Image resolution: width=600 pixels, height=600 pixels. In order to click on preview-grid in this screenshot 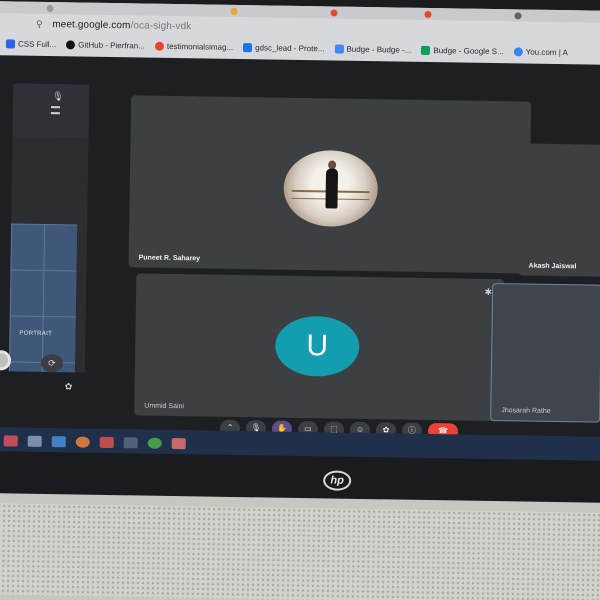, I will do `click(43, 298)`.